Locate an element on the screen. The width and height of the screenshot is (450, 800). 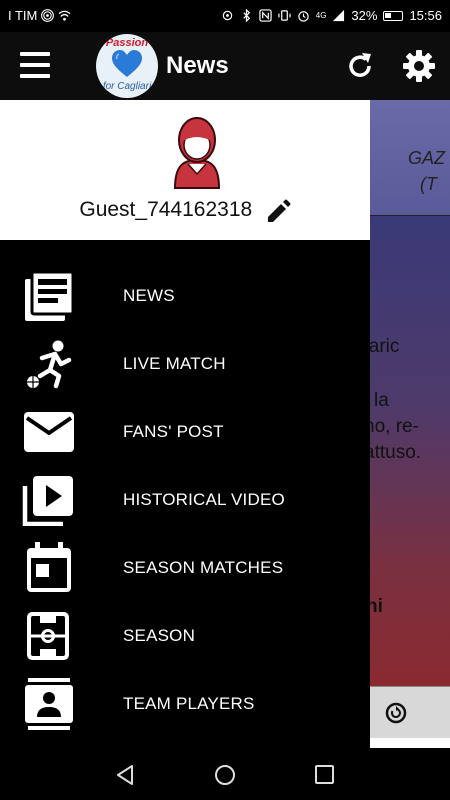
drawer-header: Guest_744162318 is located at coordinates (185, 170).